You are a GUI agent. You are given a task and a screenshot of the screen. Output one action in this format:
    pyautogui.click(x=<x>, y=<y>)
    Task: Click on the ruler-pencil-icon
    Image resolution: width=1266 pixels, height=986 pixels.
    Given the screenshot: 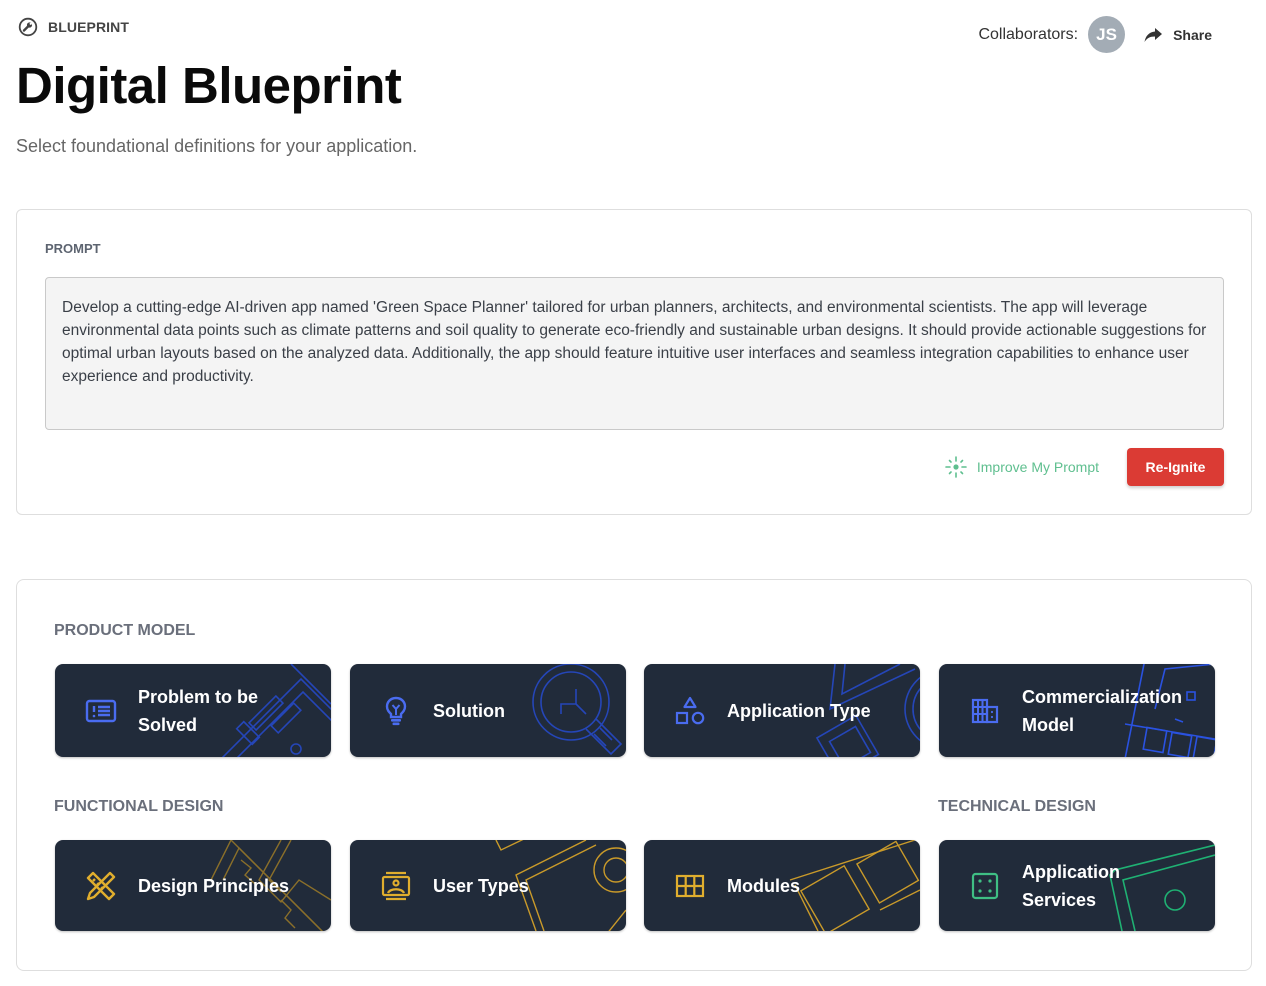 What is the action you would take?
    pyautogui.click(x=101, y=885)
    